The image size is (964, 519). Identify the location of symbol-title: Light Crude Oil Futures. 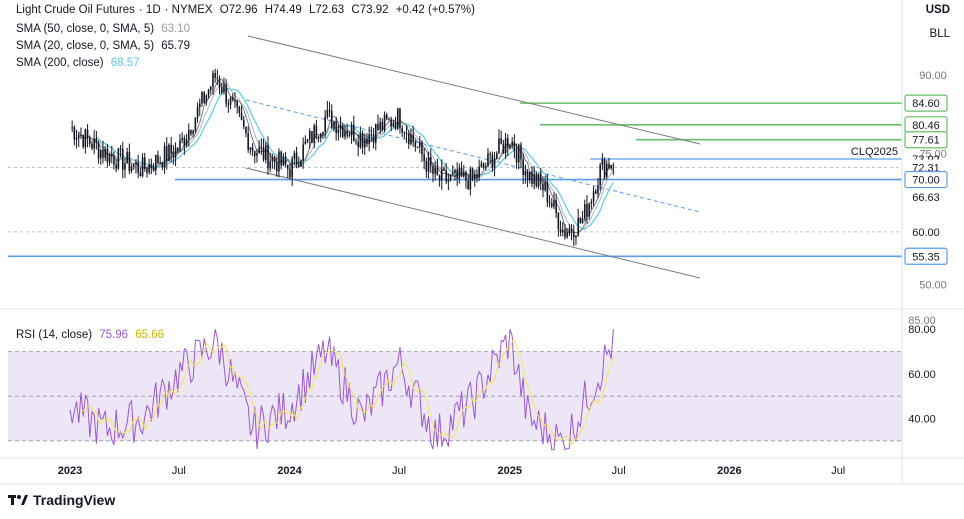
(75, 10).